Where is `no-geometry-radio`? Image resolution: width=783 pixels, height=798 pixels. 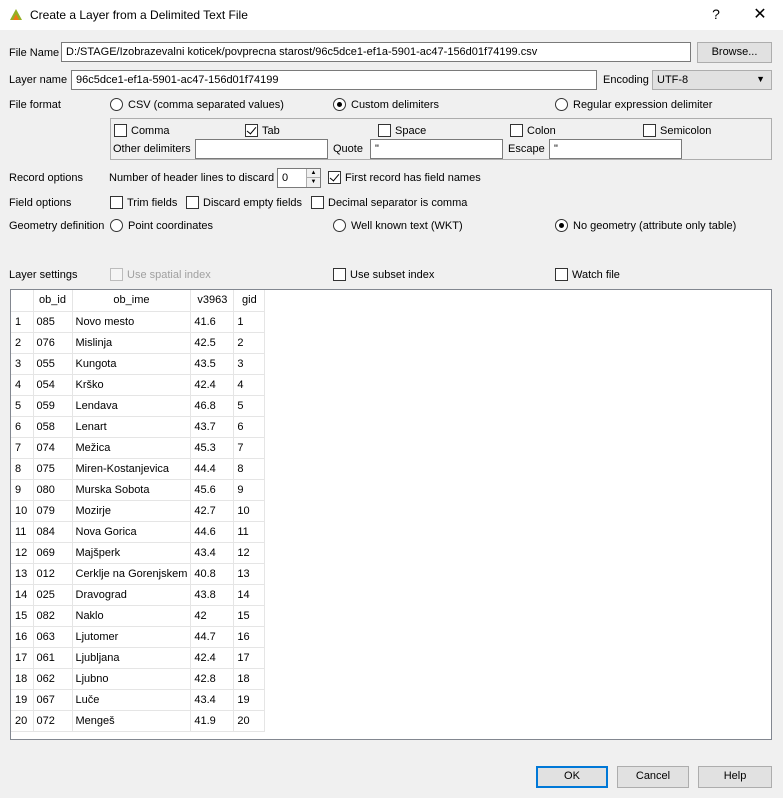 no-geometry-radio is located at coordinates (561, 225).